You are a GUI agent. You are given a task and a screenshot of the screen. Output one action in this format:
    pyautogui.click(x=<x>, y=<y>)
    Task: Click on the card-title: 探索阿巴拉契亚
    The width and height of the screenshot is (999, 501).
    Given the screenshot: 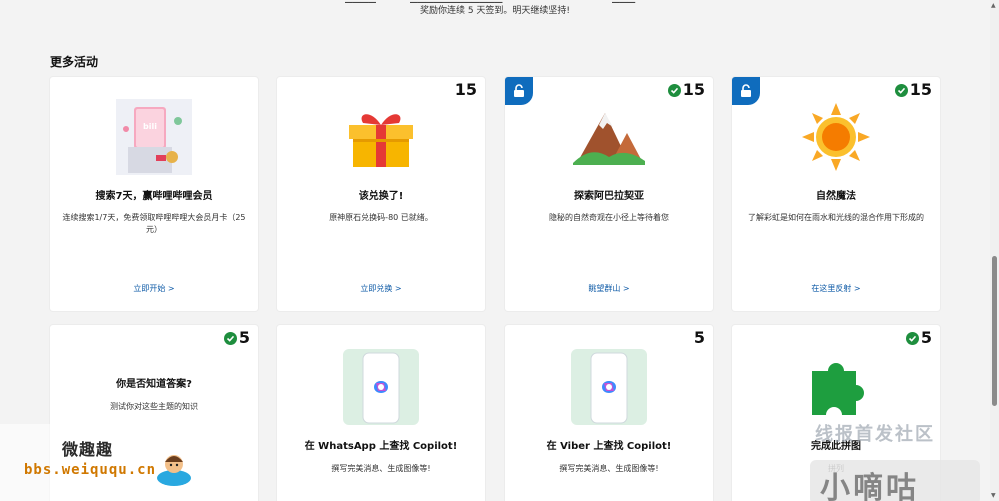 What is the action you would take?
    pyautogui.click(x=609, y=196)
    